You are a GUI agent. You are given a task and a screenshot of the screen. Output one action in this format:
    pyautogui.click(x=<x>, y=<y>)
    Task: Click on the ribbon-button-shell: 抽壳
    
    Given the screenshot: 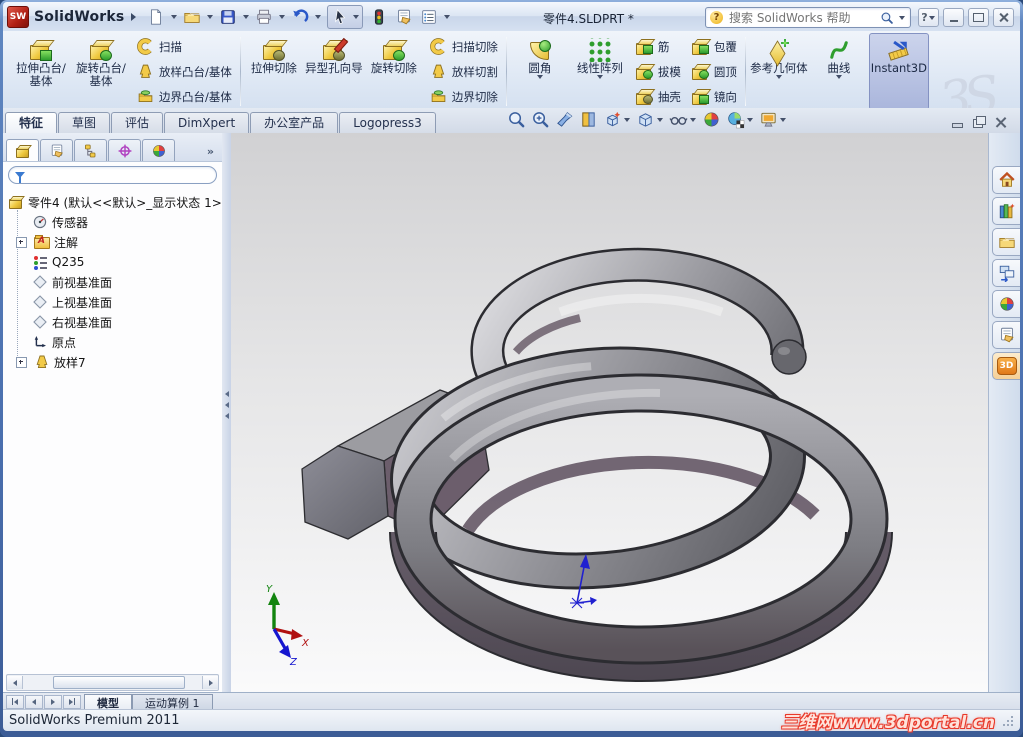 What is the action you would take?
    pyautogui.click(x=658, y=97)
    